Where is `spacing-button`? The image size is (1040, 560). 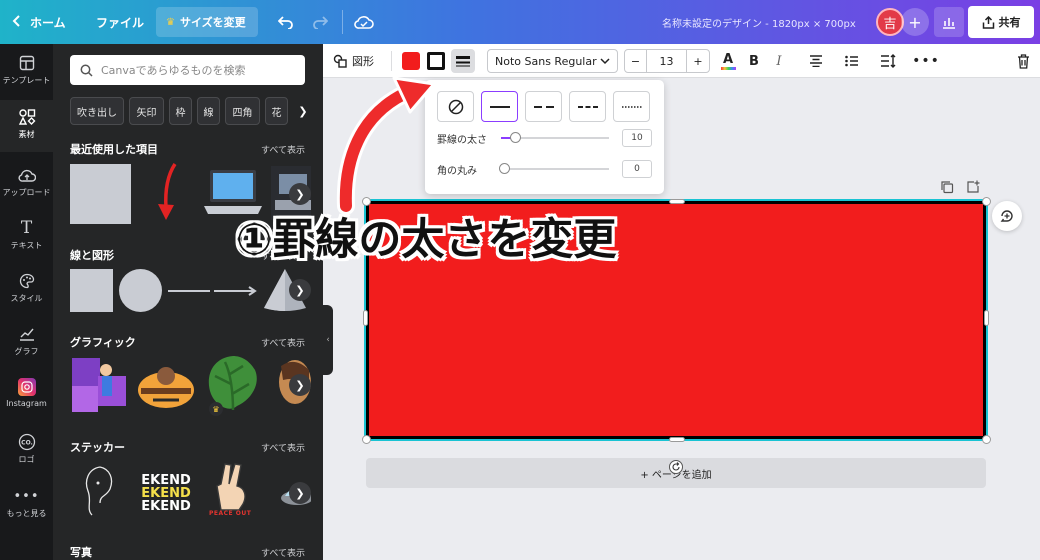 spacing-button is located at coordinates (888, 61).